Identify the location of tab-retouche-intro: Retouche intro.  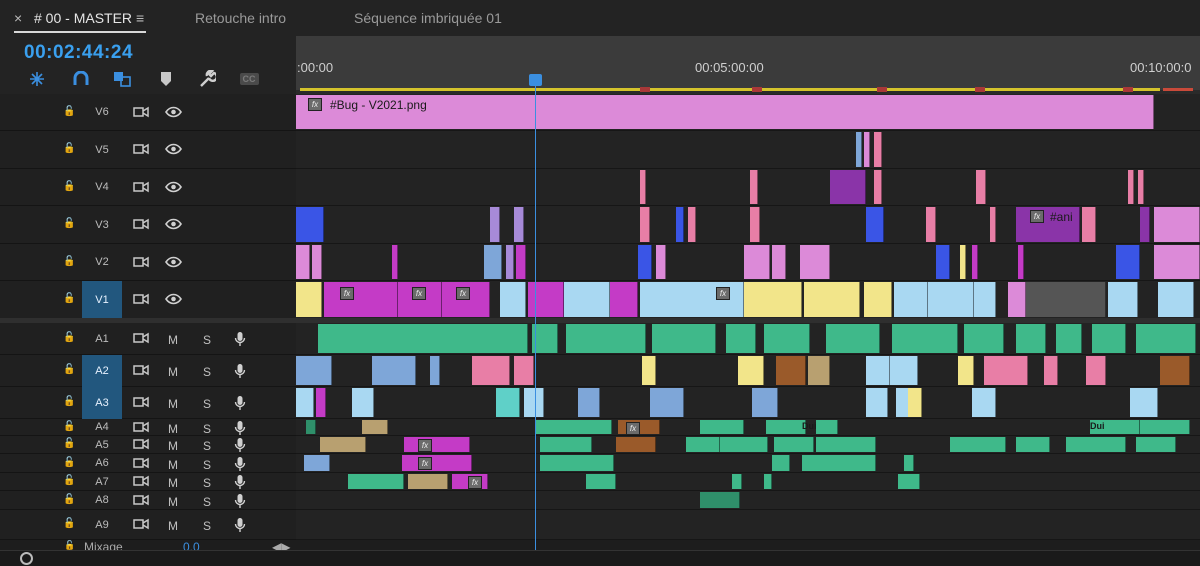
(240, 18).